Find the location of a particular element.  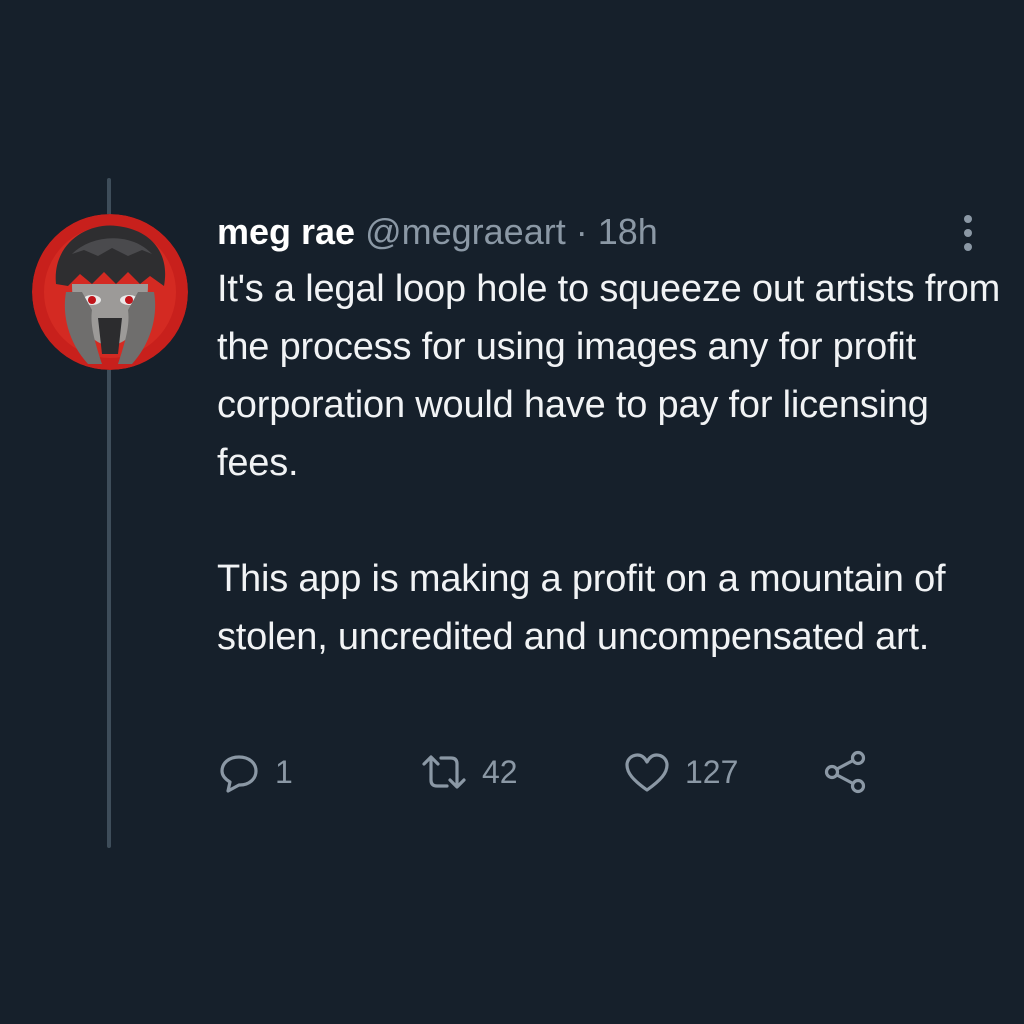

like-button: 127 is located at coordinates (680, 772).